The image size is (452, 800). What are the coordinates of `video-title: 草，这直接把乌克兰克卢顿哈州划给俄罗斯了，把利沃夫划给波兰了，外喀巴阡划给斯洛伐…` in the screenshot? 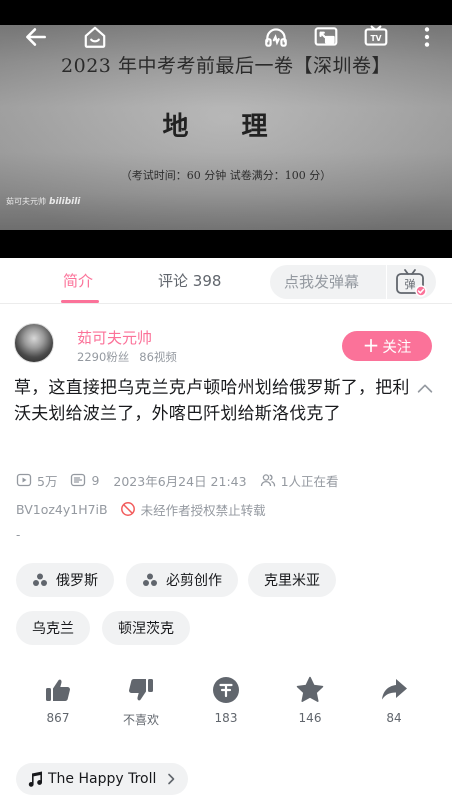 It's located at (212, 401).